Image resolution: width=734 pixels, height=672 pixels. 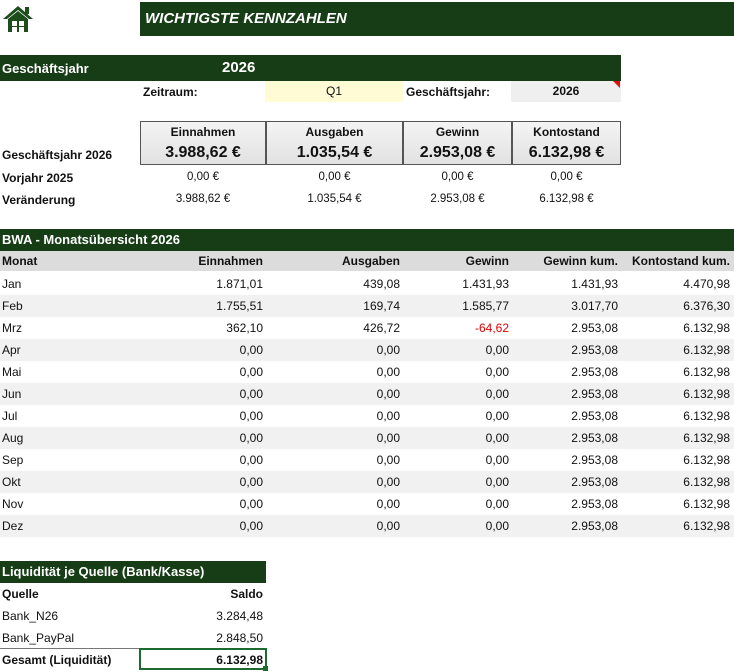 What do you see at coordinates (62, 460) in the screenshot?
I see `month-cell: Sep` at bounding box center [62, 460].